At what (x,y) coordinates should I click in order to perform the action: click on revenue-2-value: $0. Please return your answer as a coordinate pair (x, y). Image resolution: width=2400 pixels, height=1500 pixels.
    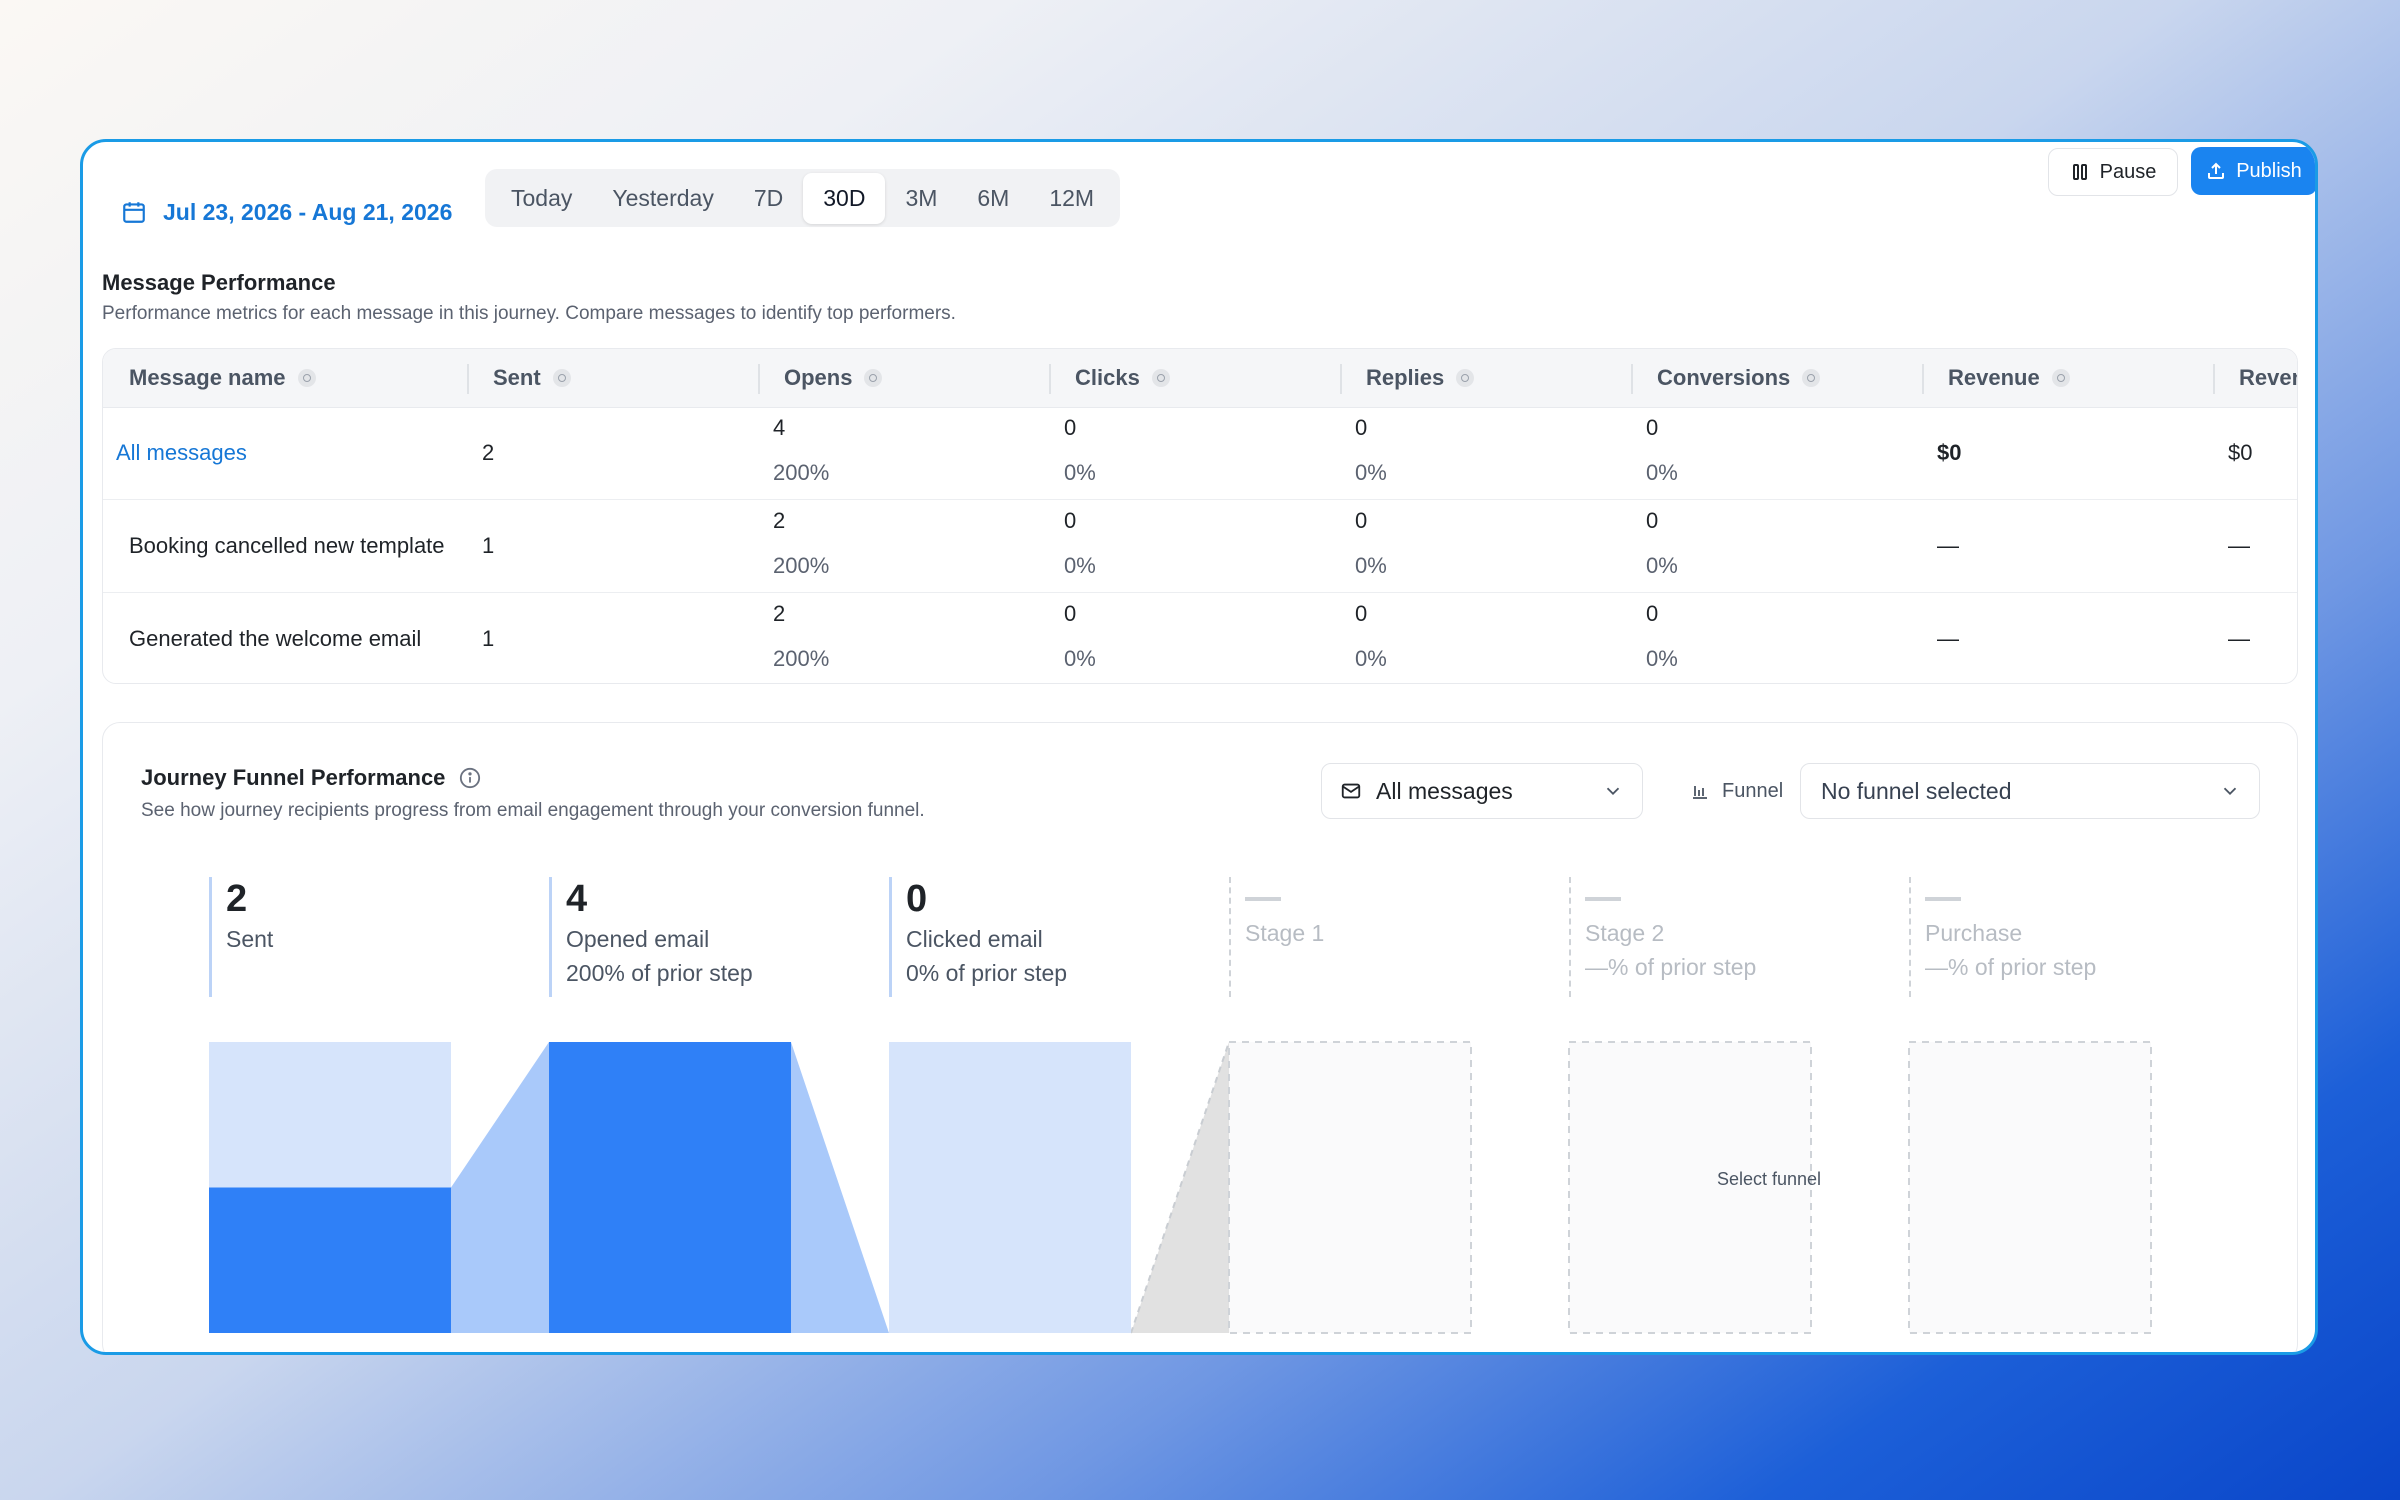
    Looking at the image, I should click on (2240, 452).